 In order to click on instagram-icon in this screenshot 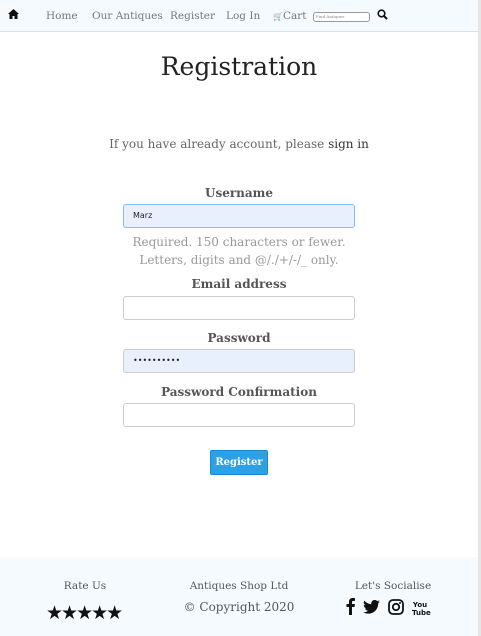, I will do `click(396, 608)`.